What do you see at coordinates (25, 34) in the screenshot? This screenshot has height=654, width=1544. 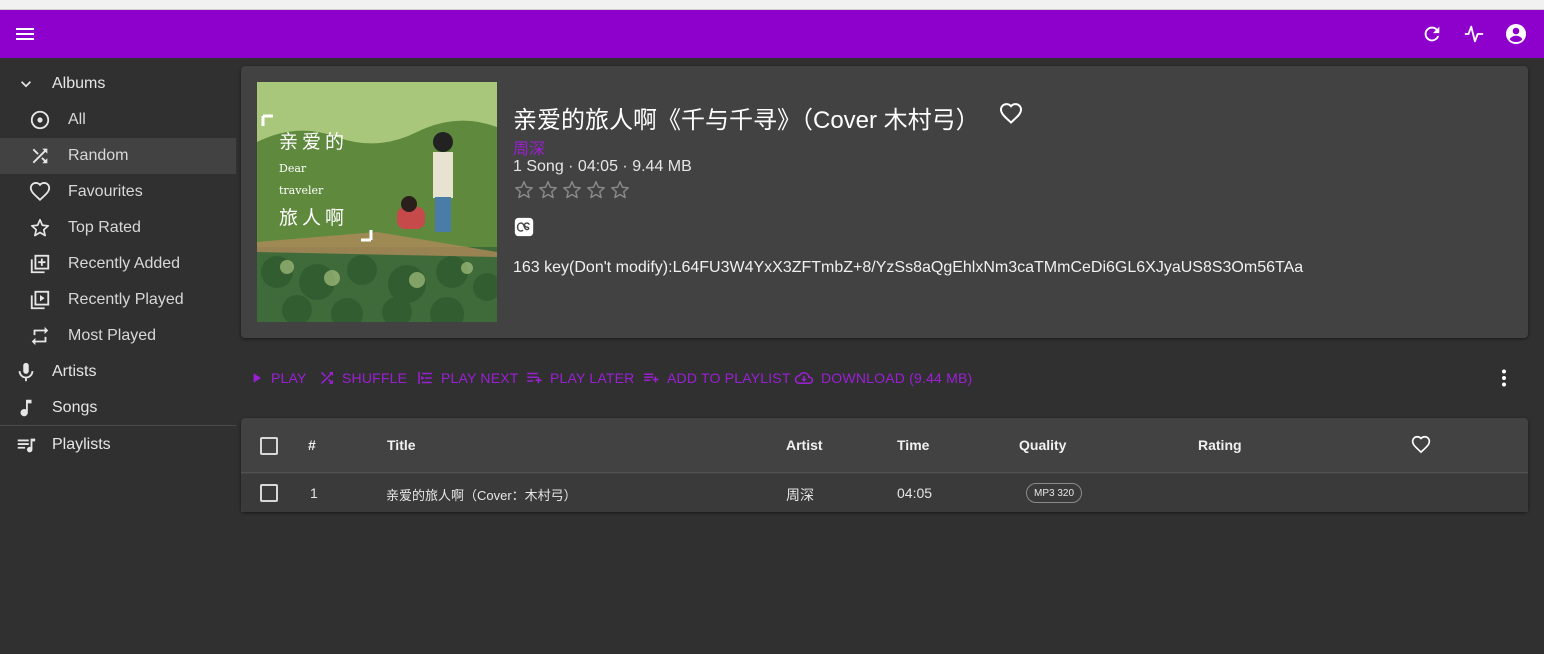 I see `menu-icon` at bounding box center [25, 34].